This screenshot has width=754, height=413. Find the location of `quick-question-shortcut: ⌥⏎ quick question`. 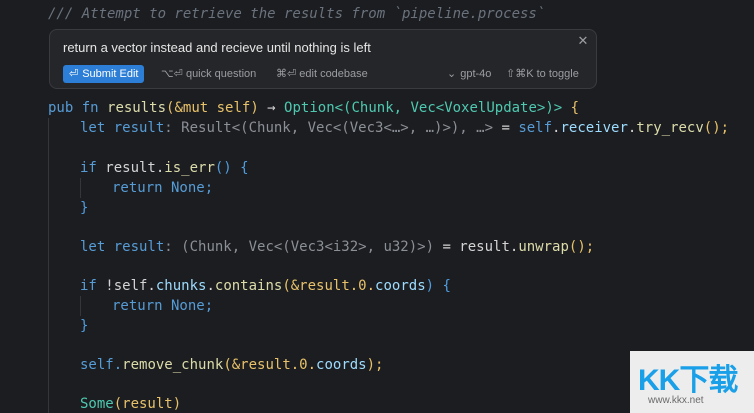

quick-question-shortcut: ⌥⏎ quick question is located at coordinates (208, 73).